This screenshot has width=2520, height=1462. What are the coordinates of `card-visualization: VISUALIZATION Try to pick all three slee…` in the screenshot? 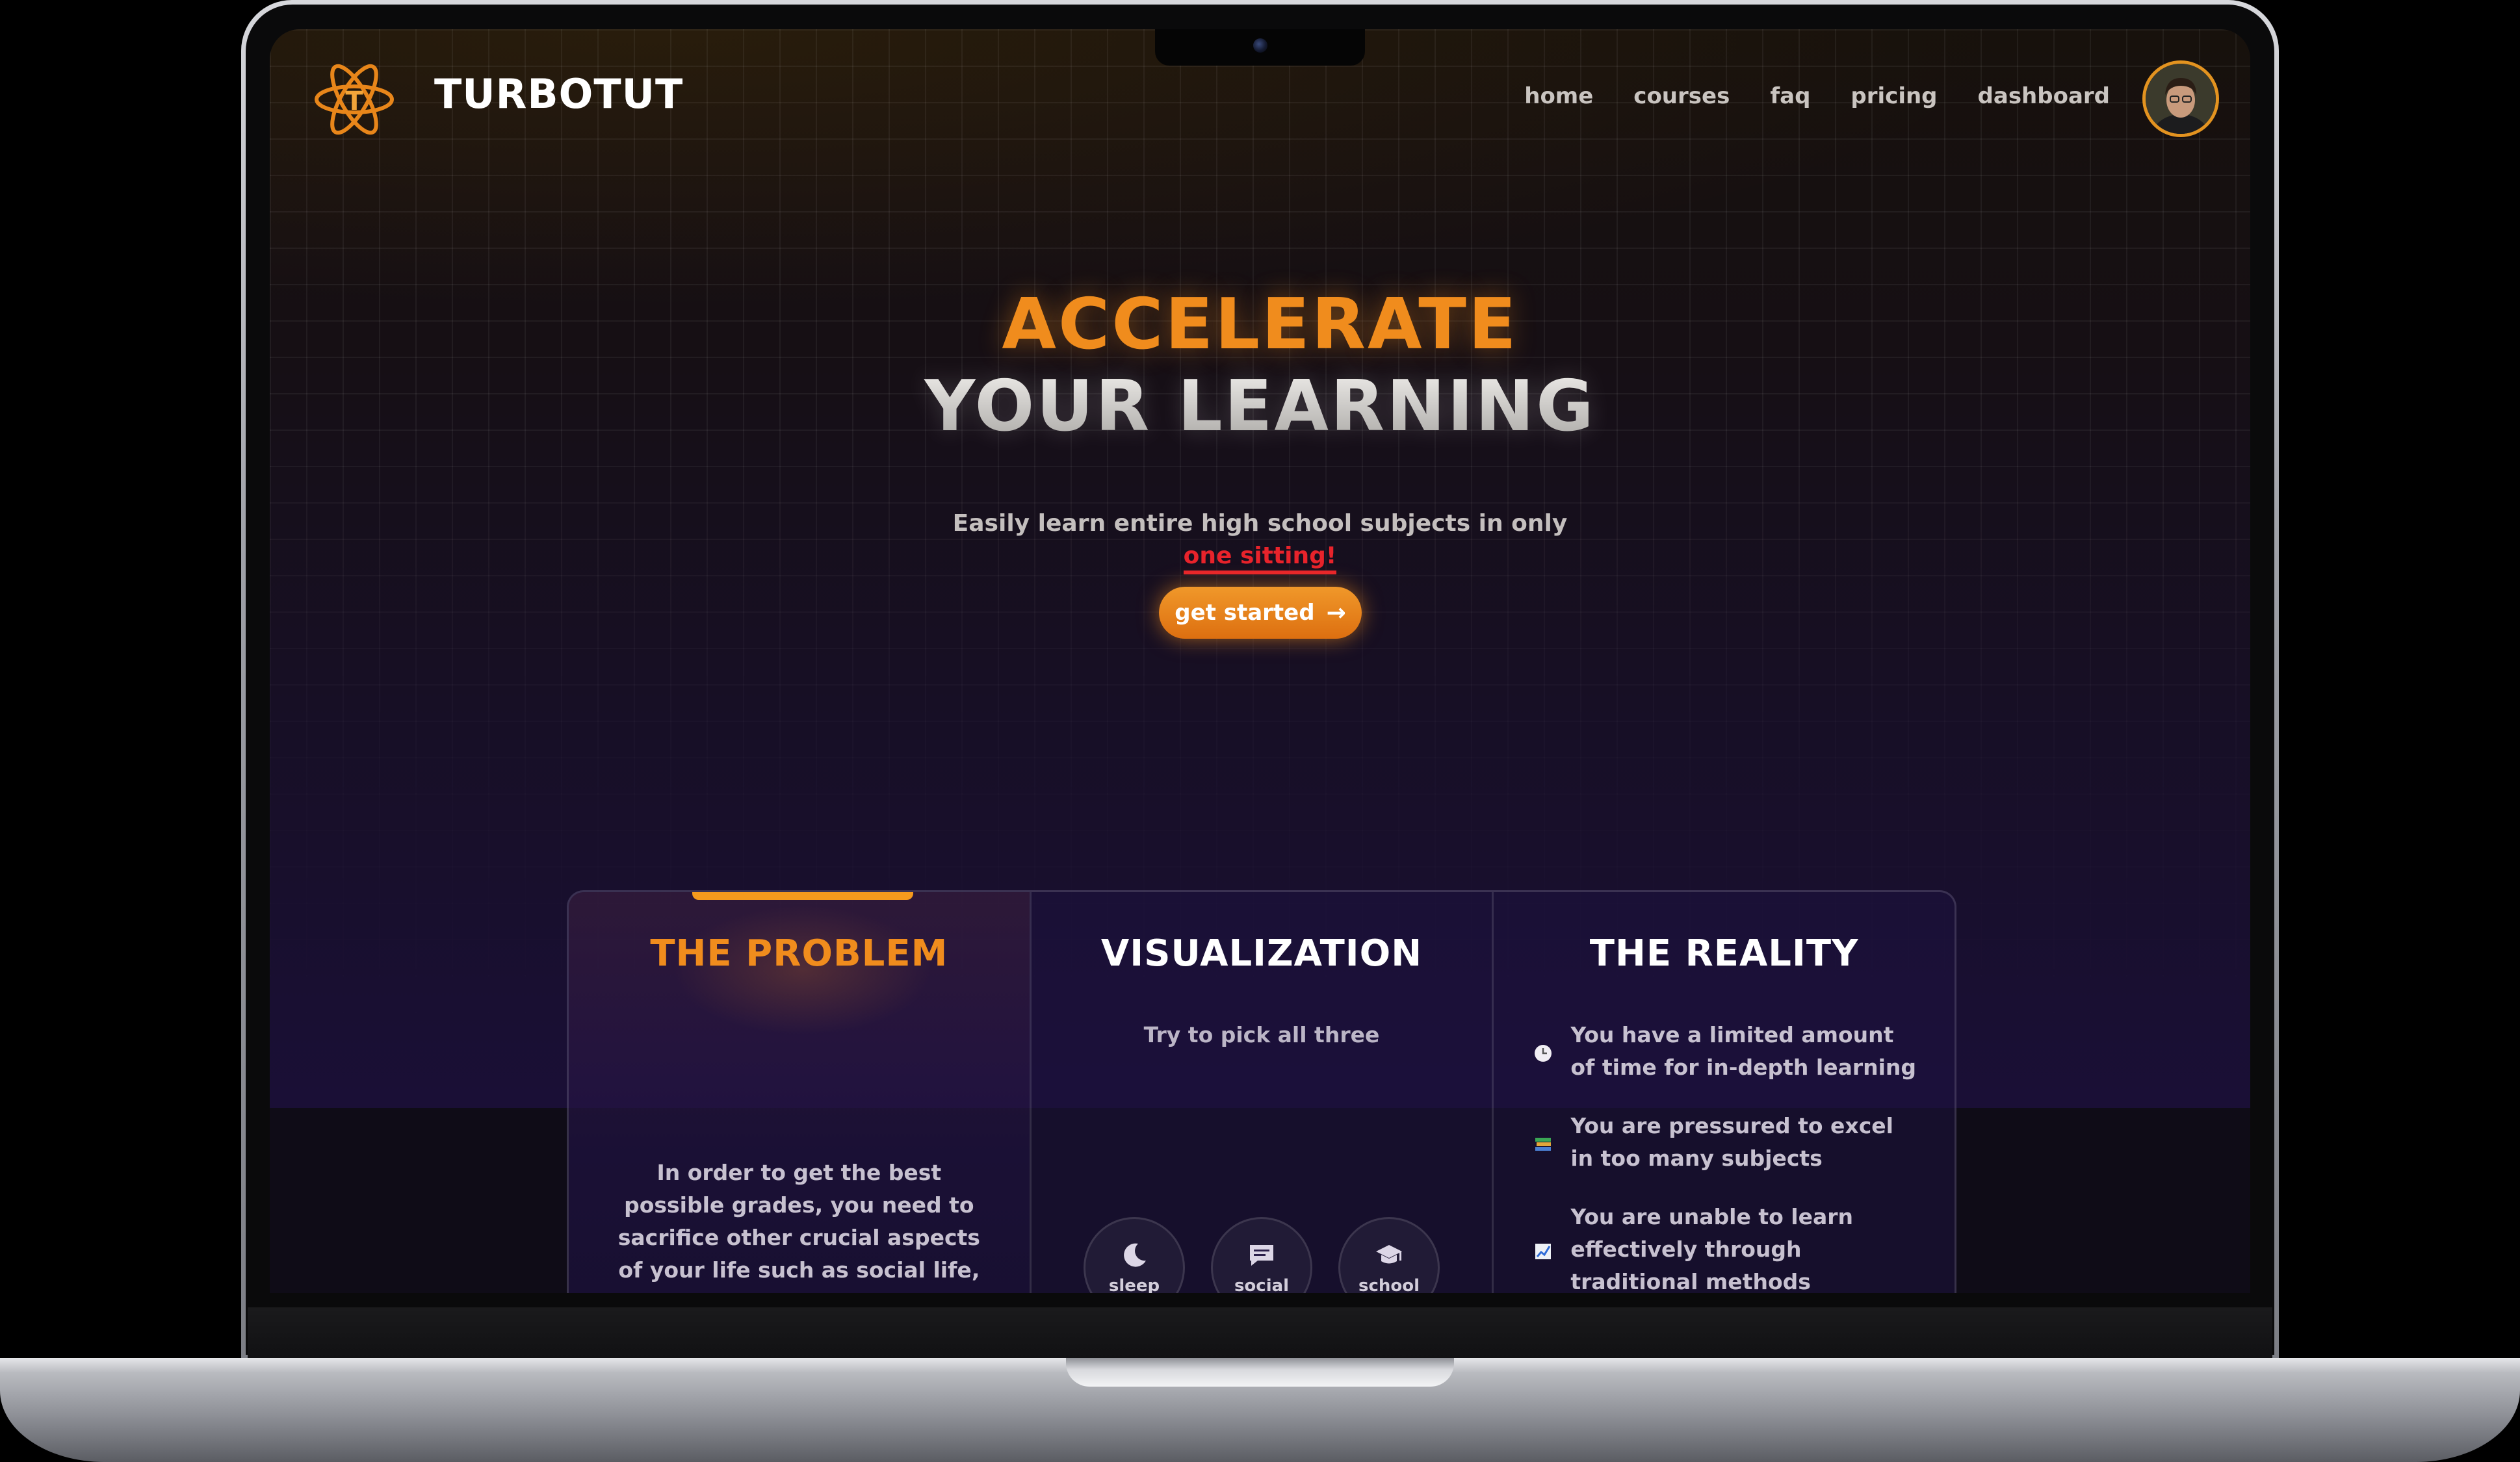 It's located at (1260, 1092).